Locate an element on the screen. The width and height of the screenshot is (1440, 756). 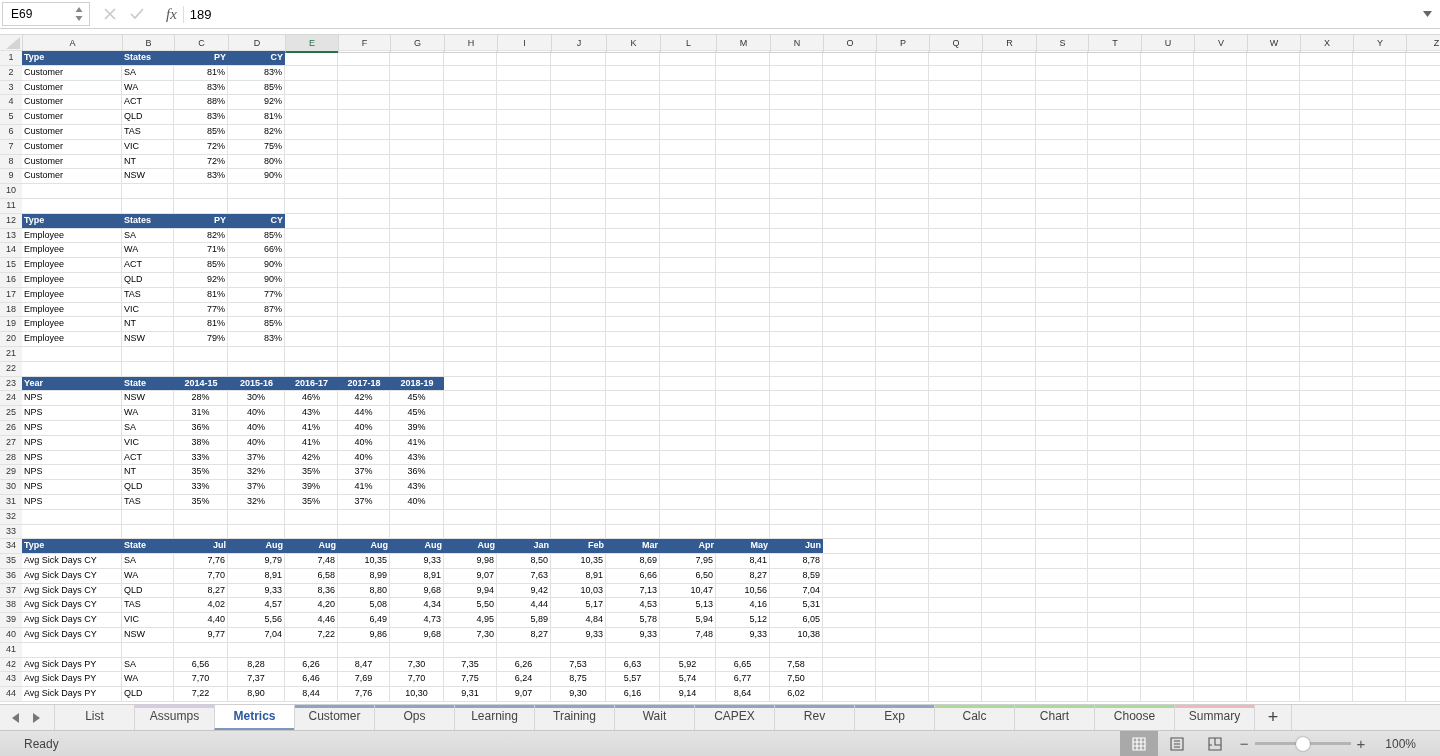
row-number: 38 is located at coordinates (11, 605).